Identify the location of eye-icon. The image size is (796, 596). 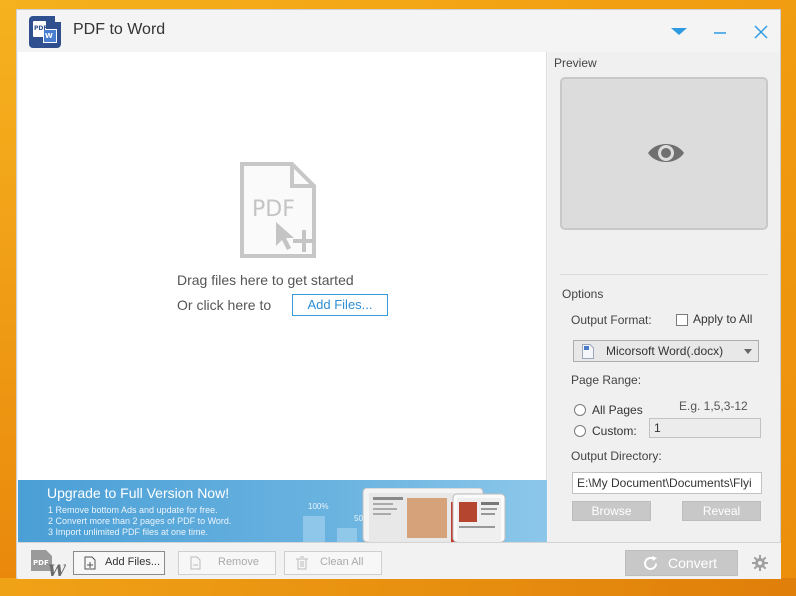
(666, 153).